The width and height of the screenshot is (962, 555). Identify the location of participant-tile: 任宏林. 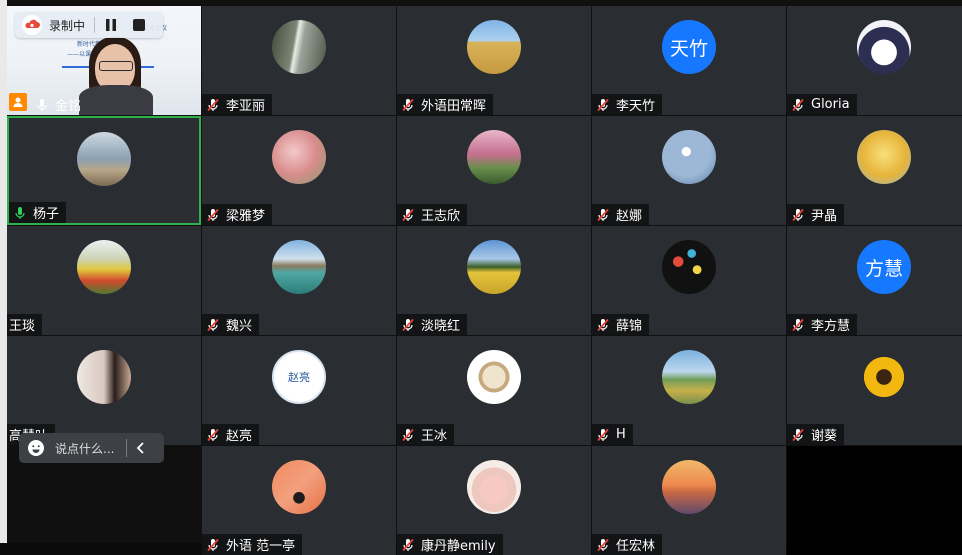
(689, 500).